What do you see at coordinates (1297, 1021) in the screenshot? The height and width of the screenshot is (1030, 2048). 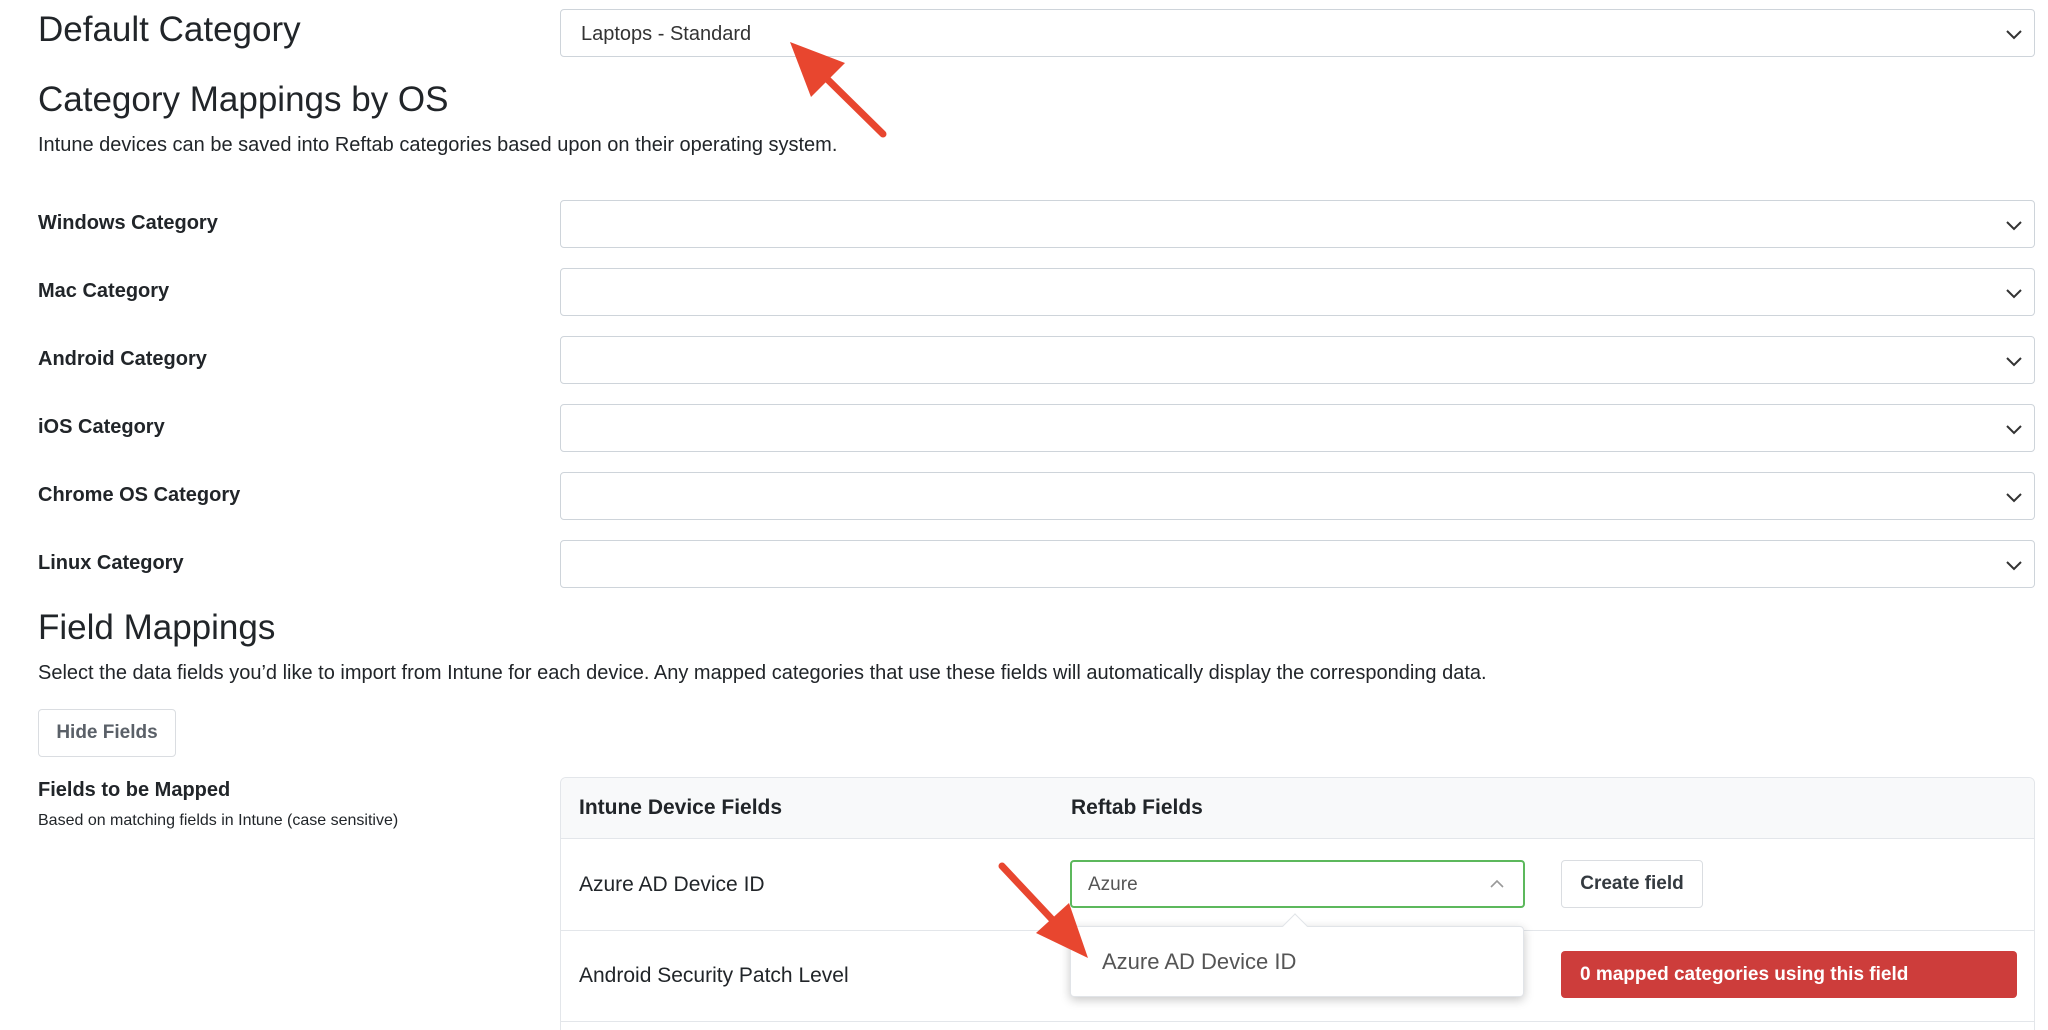 I see `row-divider` at bounding box center [1297, 1021].